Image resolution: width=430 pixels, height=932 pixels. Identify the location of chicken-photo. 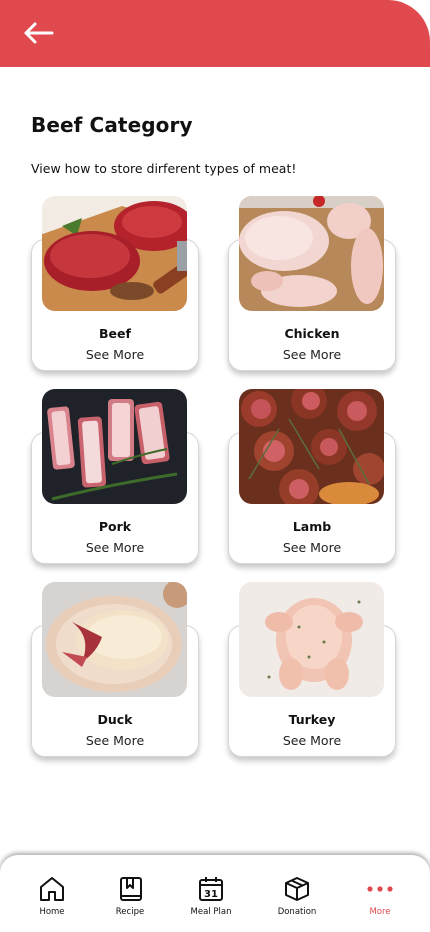
(311, 253).